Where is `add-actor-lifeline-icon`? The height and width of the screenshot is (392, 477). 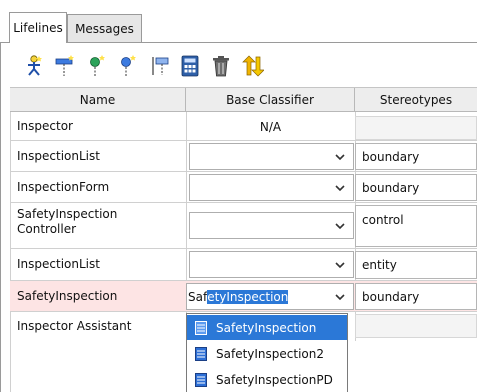 add-actor-lifeline-icon is located at coordinates (35, 65).